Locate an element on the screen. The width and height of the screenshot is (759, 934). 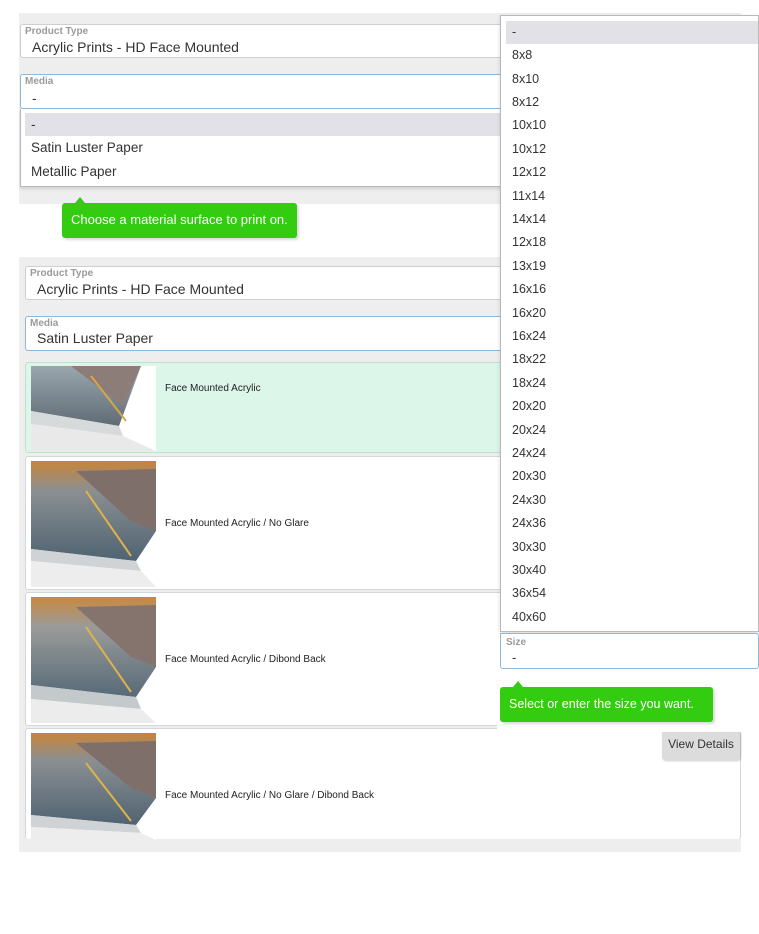
size-option: 12x18 is located at coordinates (632, 242).